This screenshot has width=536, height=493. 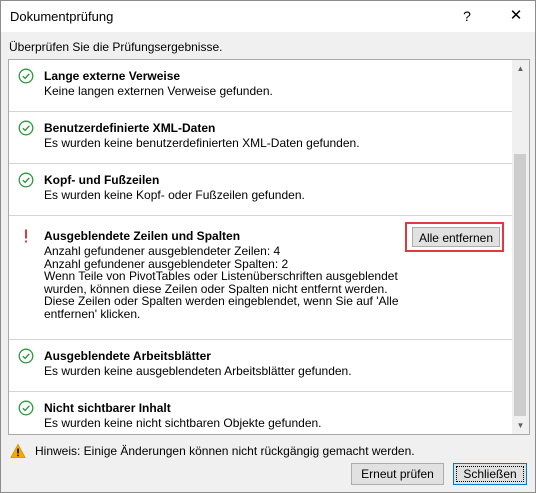 What do you see at coordinates (467, 16) in the screenshot?
I see `help-button: ?` at bounding box center [467, 16].